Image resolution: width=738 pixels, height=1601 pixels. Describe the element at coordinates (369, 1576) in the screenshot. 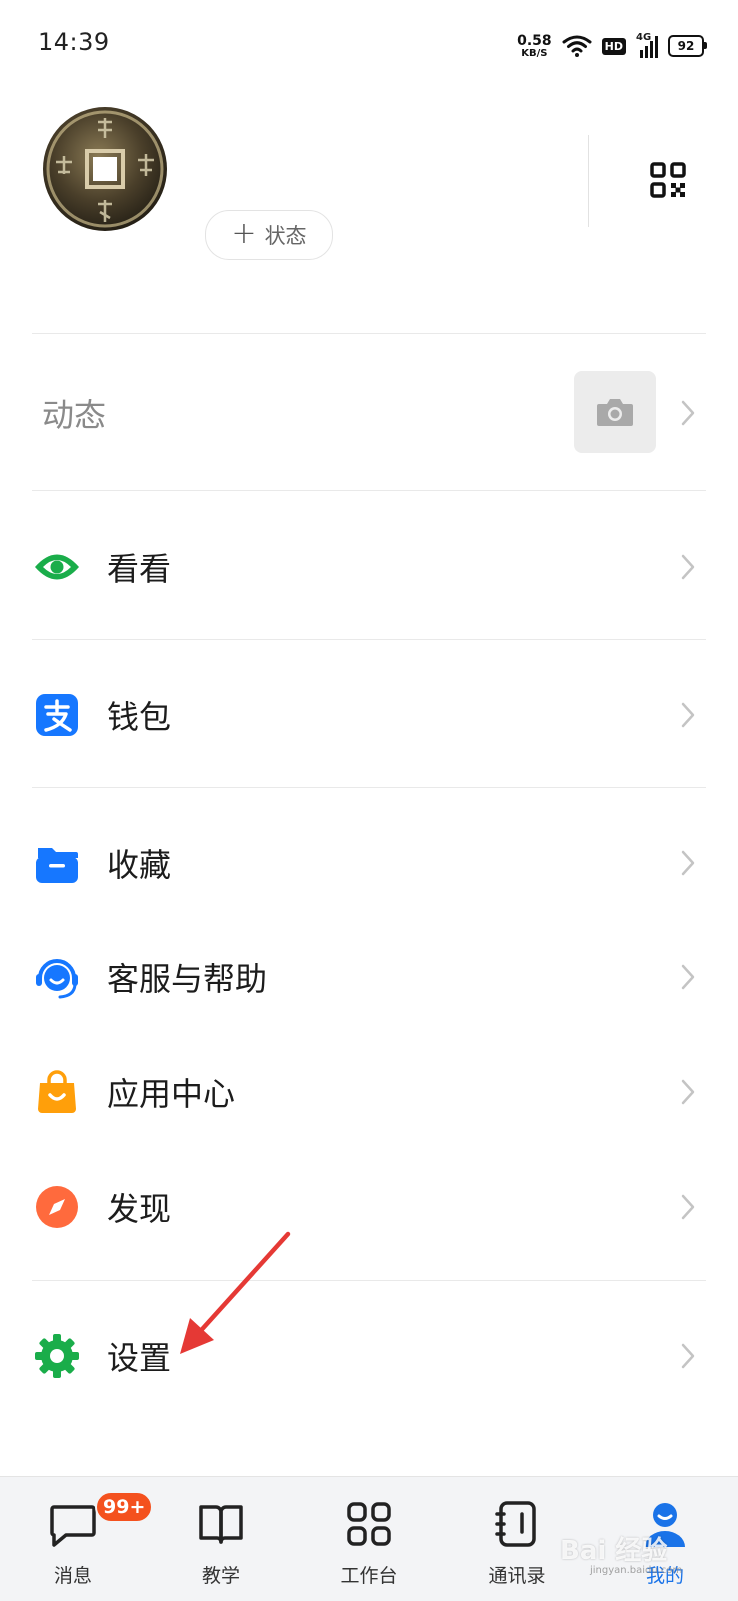

I see `nav-tab-label: 工作台` at that location.